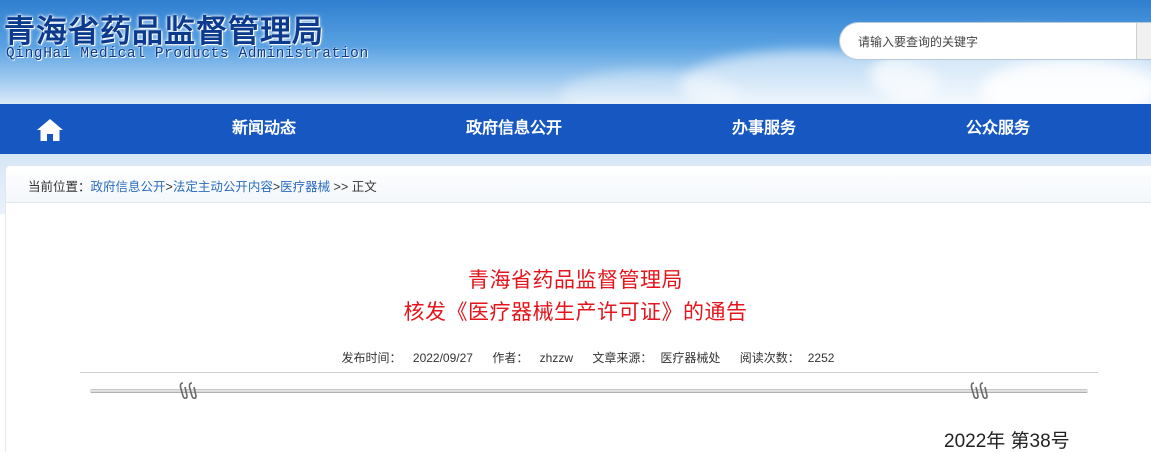 The width and height of the screenshot is (1151, 453). What do you see at coordinates (164, 28) in the screenshot?
I see `site-title: 青海省药品监督管理局` at bounding box center [164, 28].